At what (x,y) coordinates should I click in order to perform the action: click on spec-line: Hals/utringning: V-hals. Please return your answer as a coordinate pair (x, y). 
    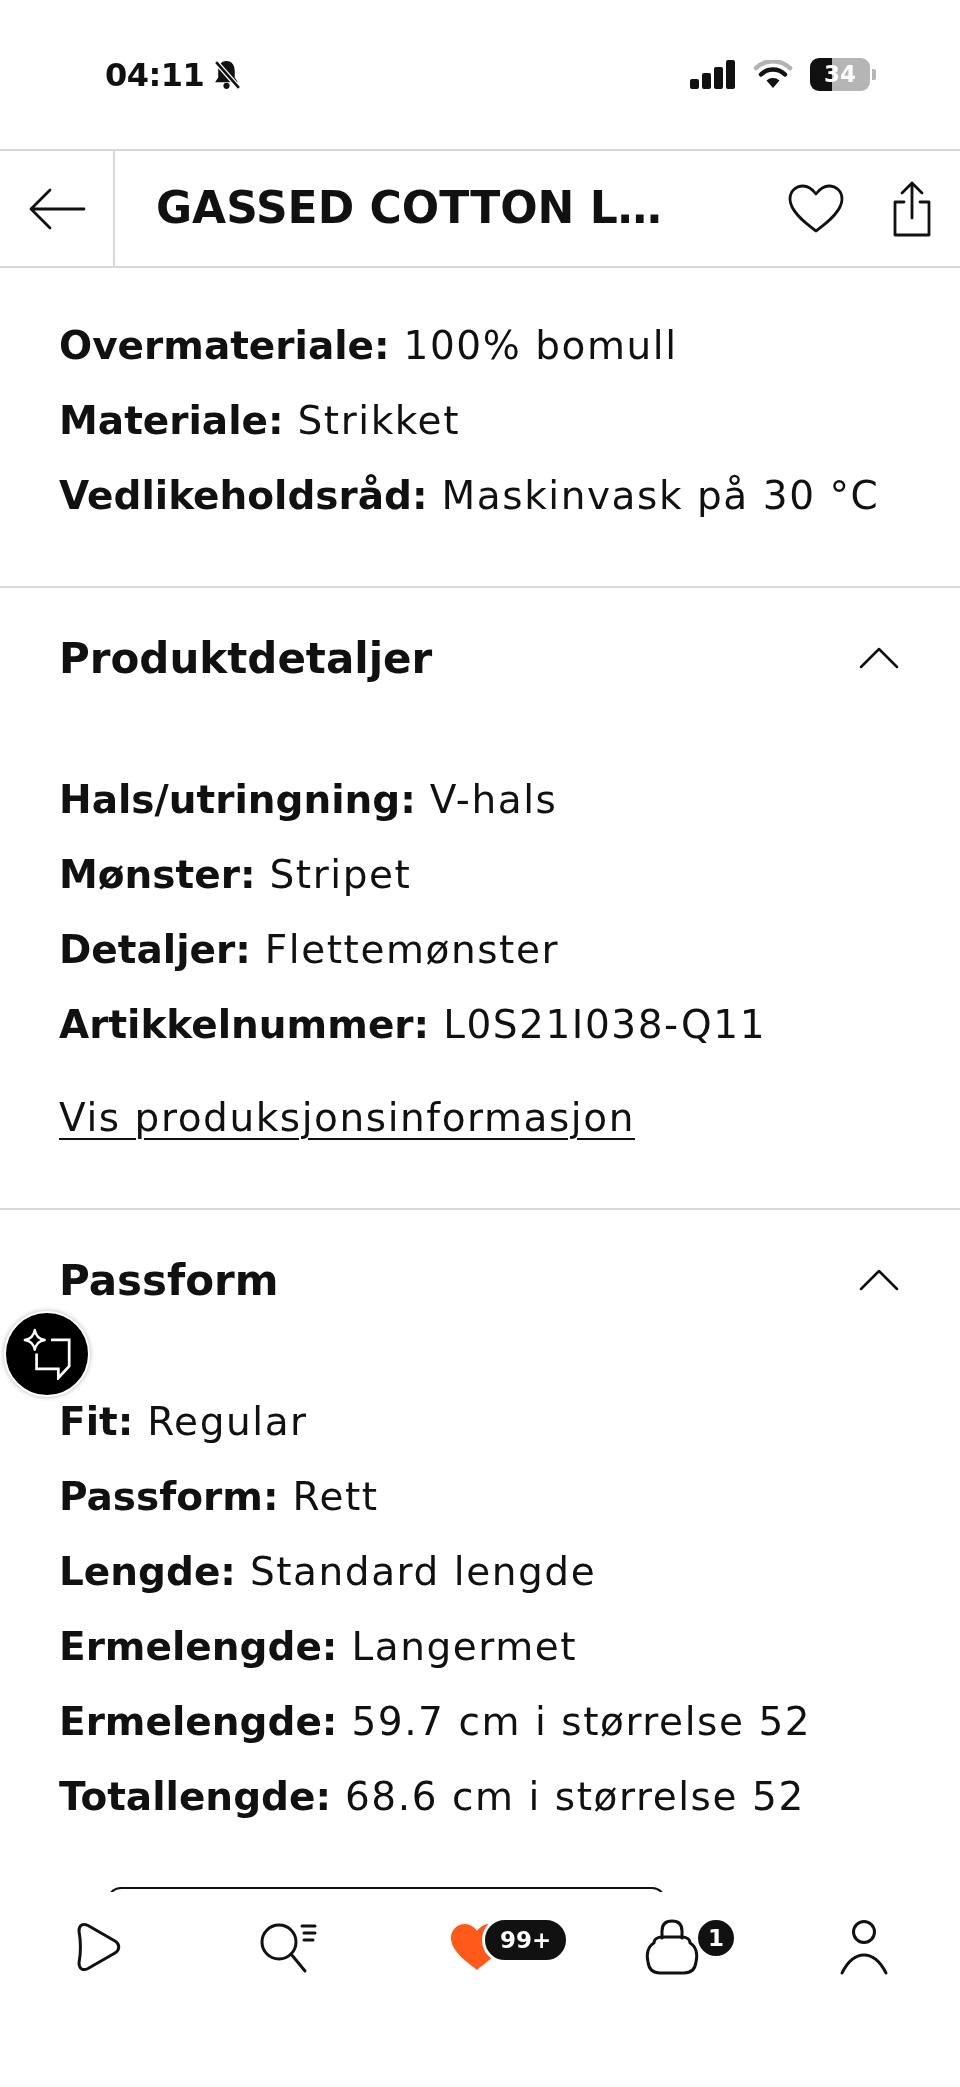
    Looking at the image, I should click on (309, 800).